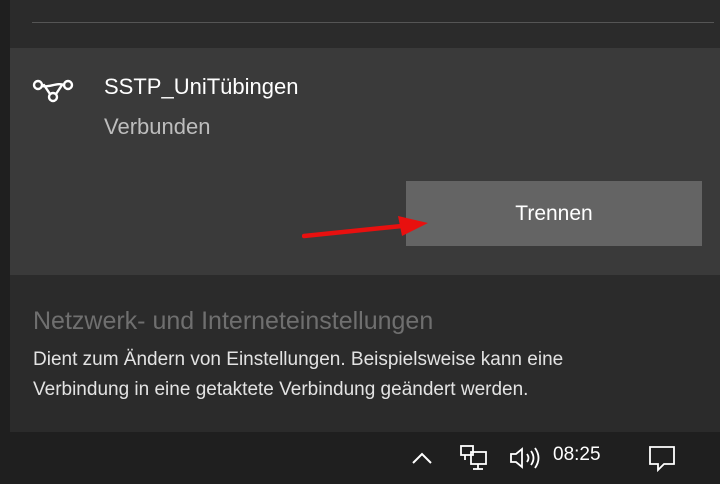 This screenshot has height=484, width=720. Describe the element at coordinates (233, 321) in the screenshot. I see `settings-title: Netzwerk- und Interneteinstellungen` at that location.